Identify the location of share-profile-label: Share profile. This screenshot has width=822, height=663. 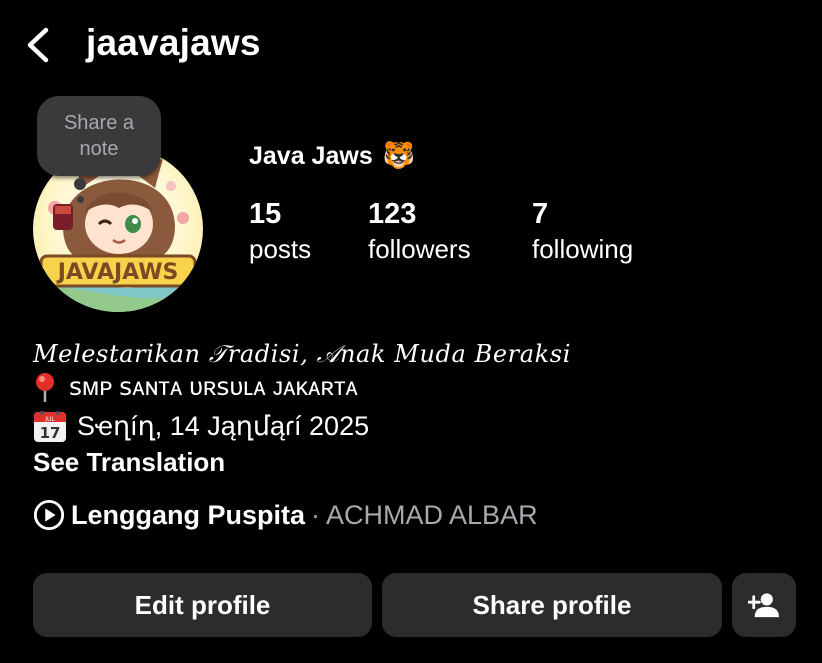
(552, 604).